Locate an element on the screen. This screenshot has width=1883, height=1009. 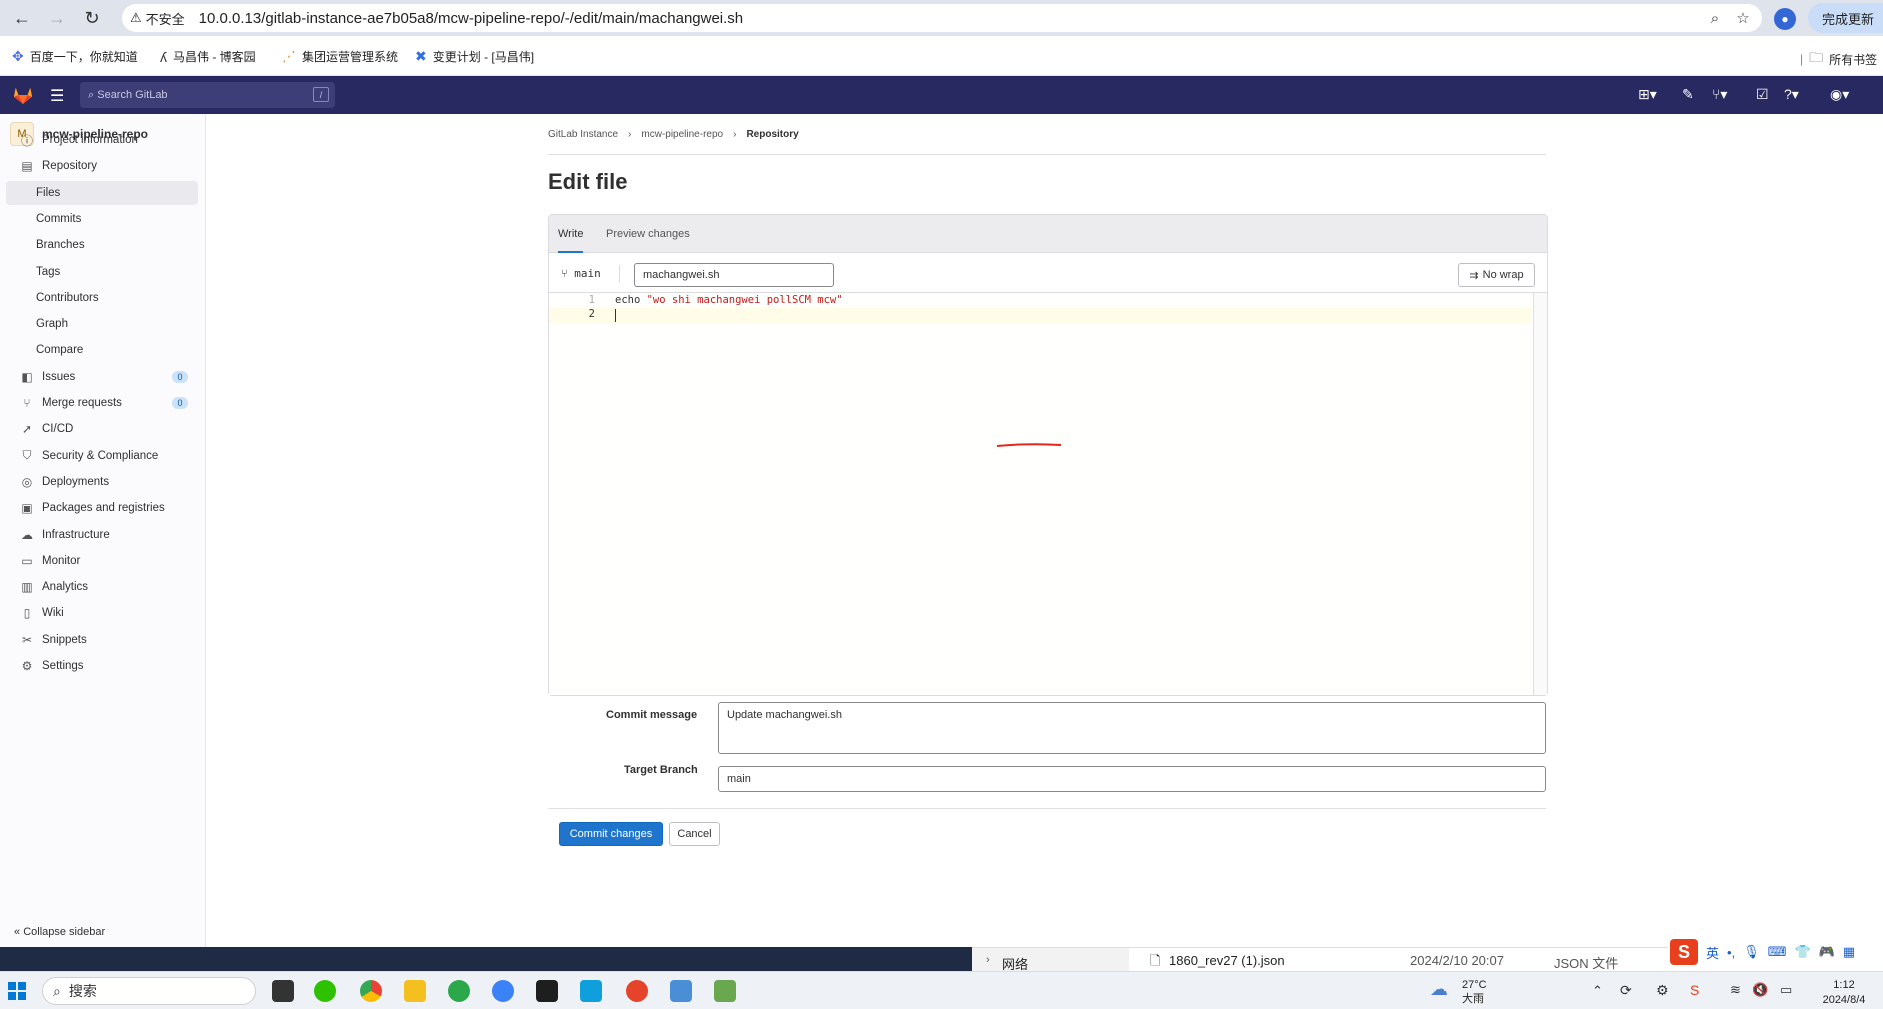
skin-icon: 👕 is located at coordinates (1802, 952).